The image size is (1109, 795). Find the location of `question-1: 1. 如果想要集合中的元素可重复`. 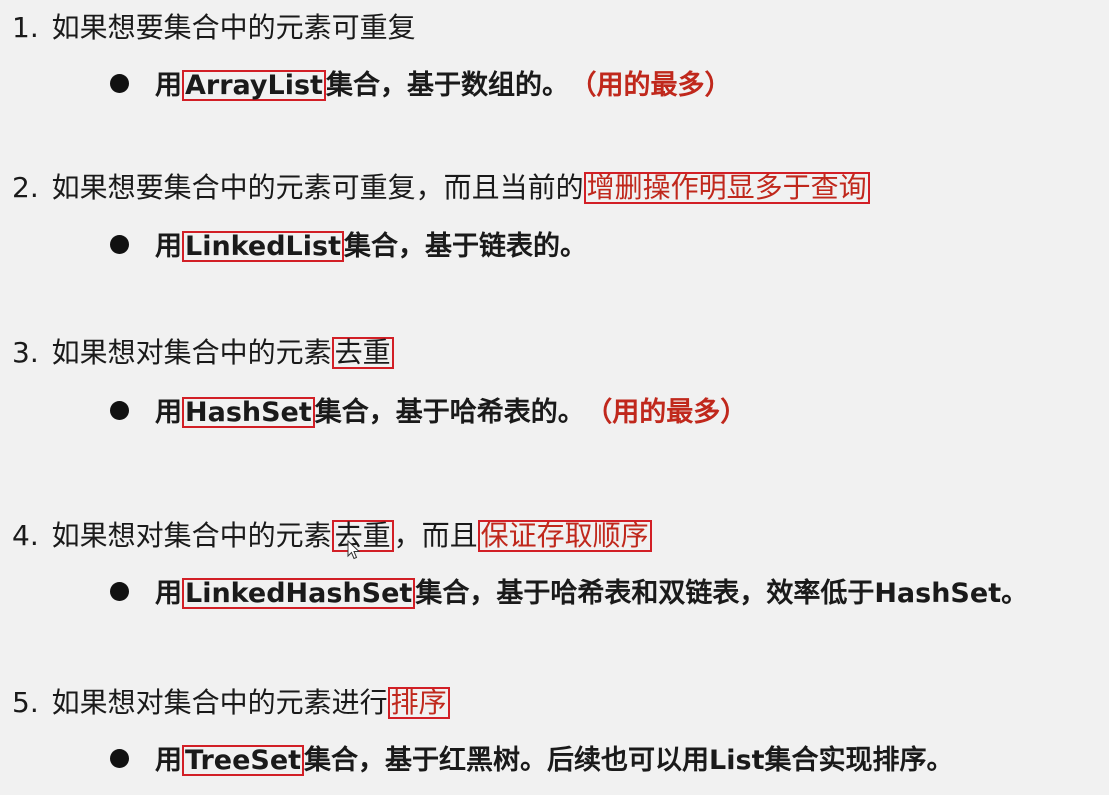

question-1: 1. 如果想要集合中的元素可重复 is located at coordinates (214, 28).